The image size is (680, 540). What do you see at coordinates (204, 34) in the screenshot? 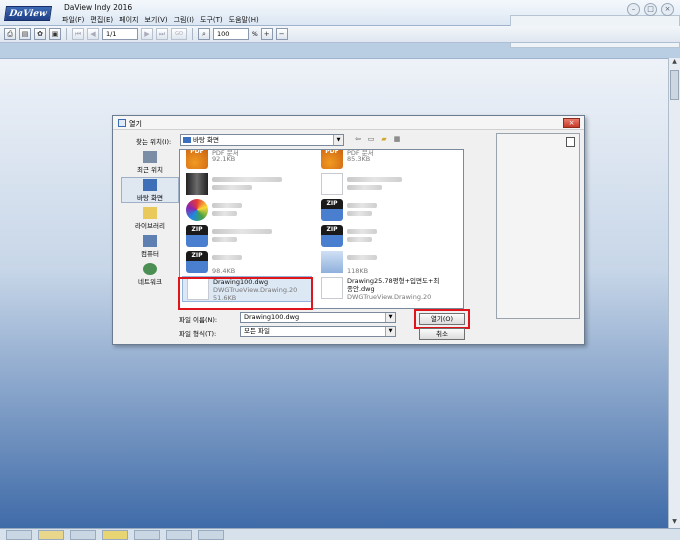
I see `zoom-tool-icon: ⌕` at bounding box center [204, 34].